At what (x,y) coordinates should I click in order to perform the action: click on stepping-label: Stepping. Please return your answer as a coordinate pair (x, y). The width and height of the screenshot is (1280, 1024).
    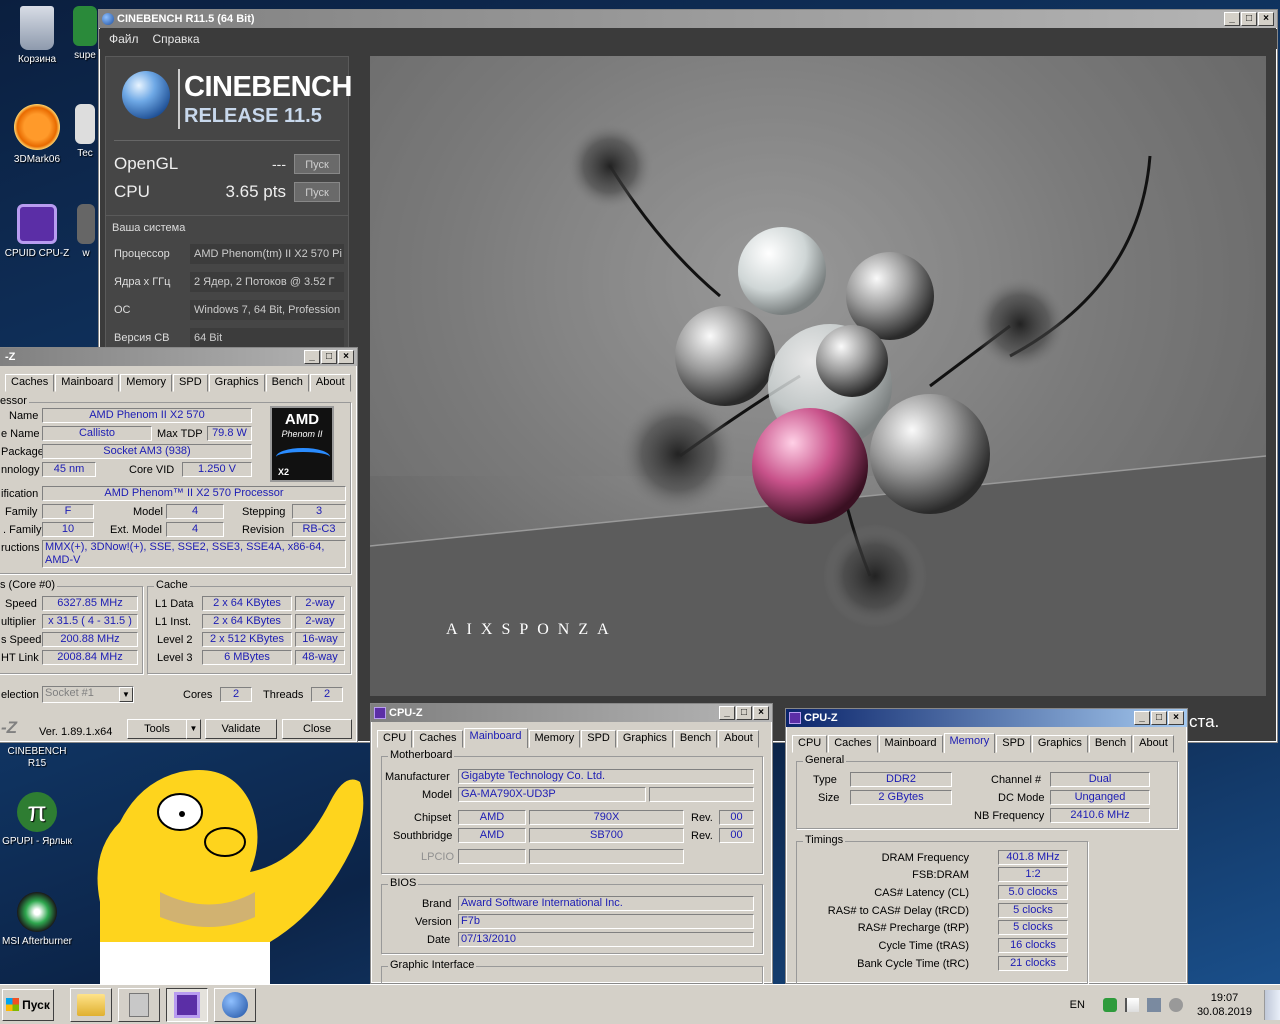
    Looking at the image, I should click on (264, 512).